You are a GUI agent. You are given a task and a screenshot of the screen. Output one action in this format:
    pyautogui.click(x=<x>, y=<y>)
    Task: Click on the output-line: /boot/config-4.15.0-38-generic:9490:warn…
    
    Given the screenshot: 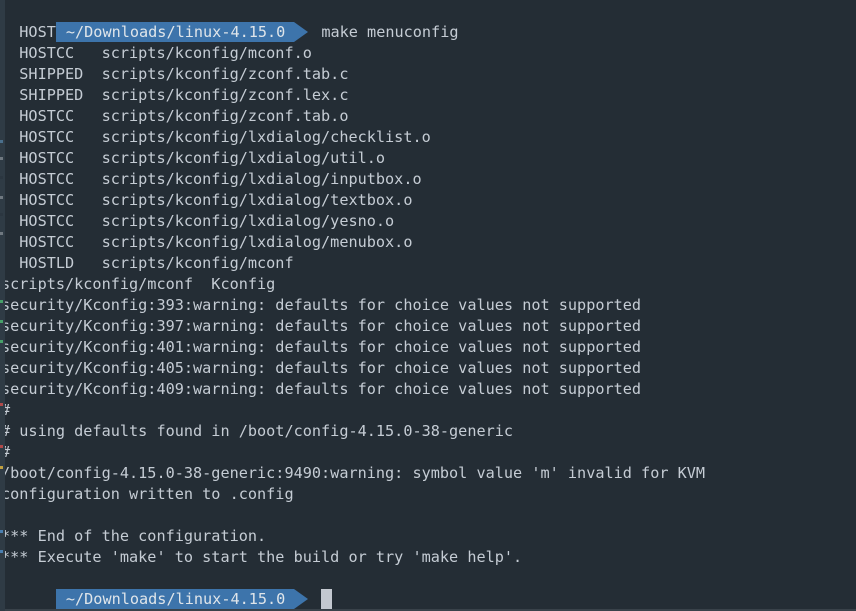 What is the action you would take?
    pyautogui.click(x=353, y=473)
    